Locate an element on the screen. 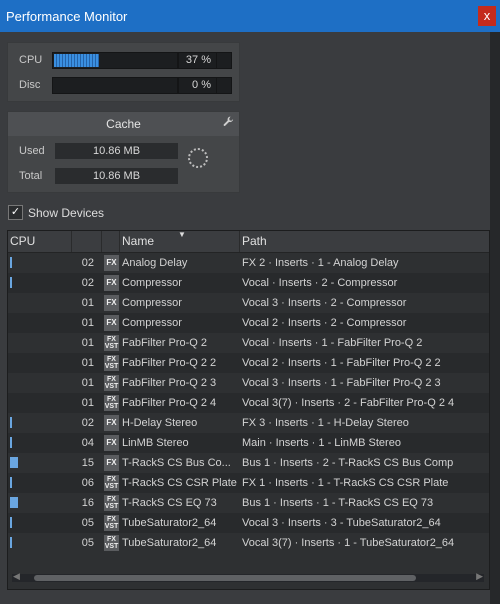  plugin-path: Vocal · Inserts · 2 - Compressor is located at coordinates (320, 283).